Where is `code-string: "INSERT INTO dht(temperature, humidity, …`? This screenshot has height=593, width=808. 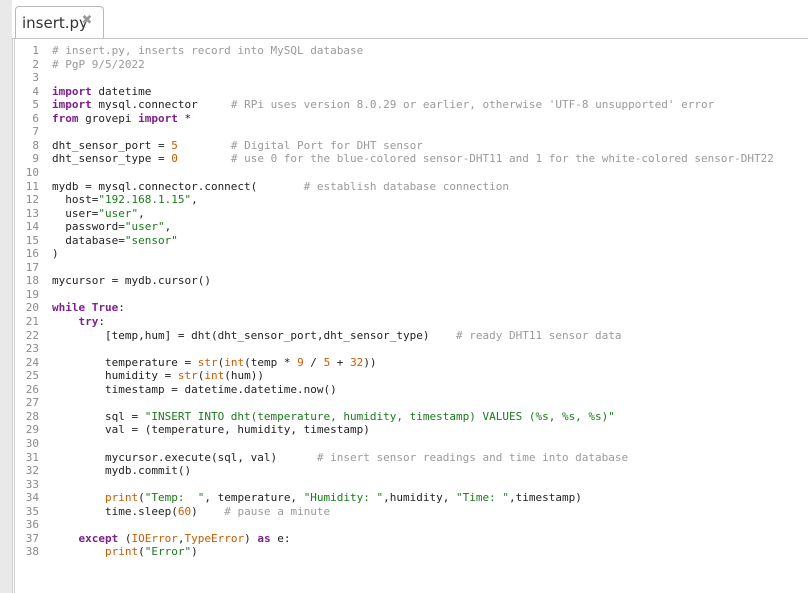 code-string: "INSERT INTO dht(temperature, humidity, … is located at coordinates (379, 416).